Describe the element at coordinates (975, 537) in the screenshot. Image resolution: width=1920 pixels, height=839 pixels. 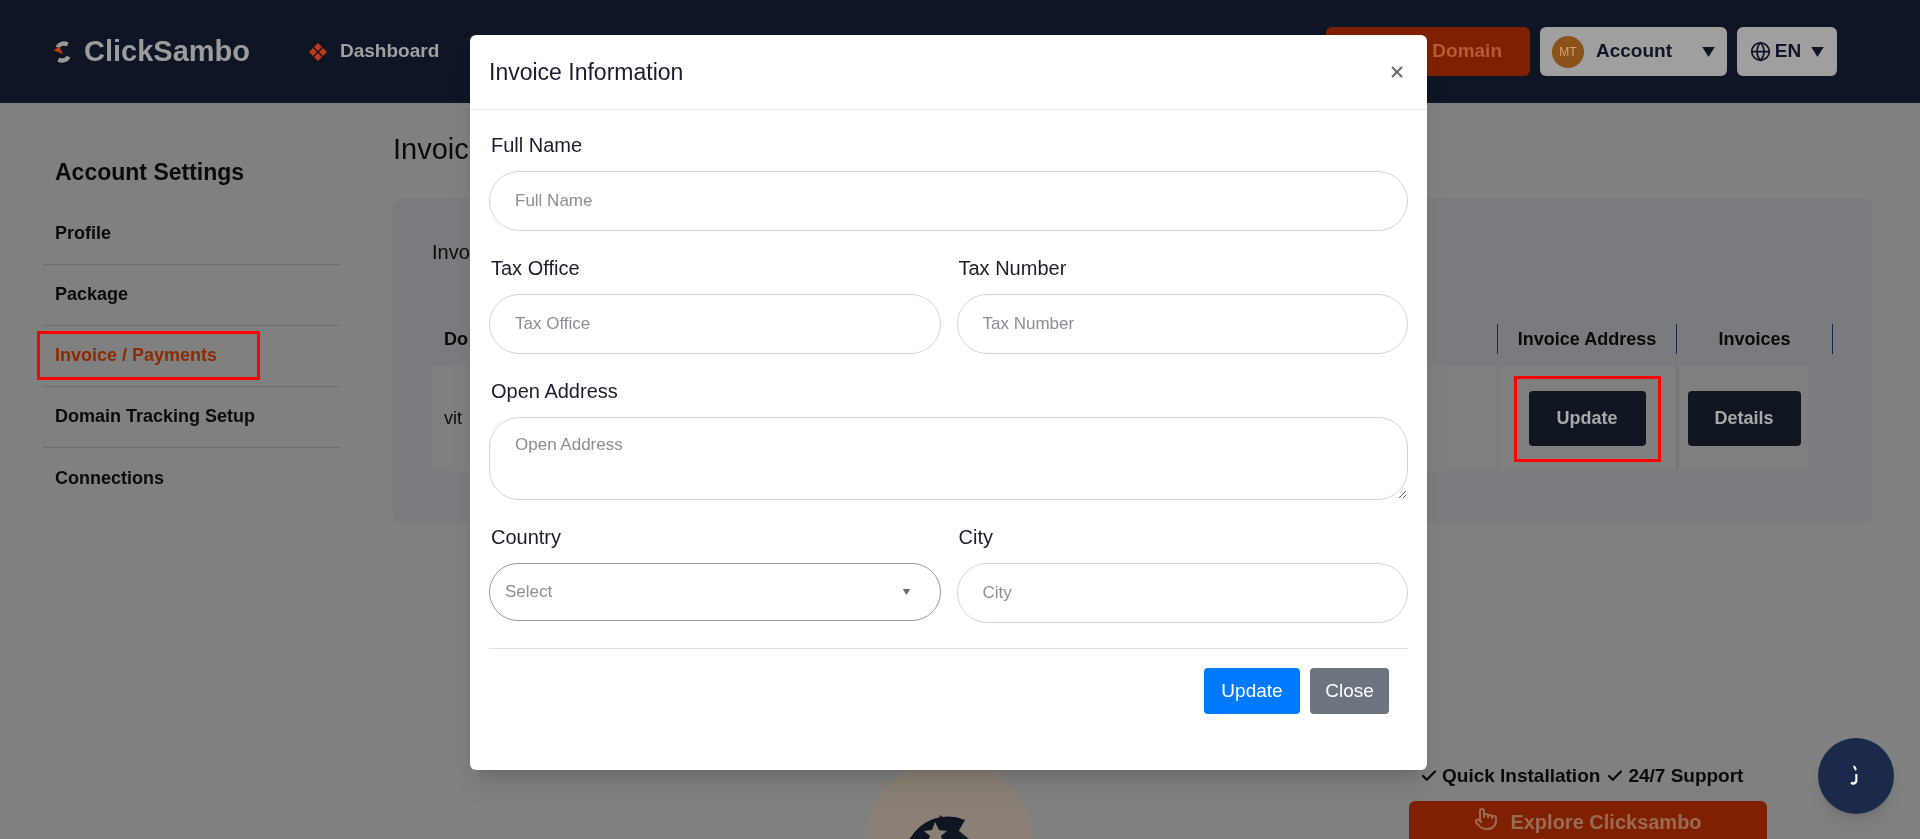
I see `field-label: City` at that location.